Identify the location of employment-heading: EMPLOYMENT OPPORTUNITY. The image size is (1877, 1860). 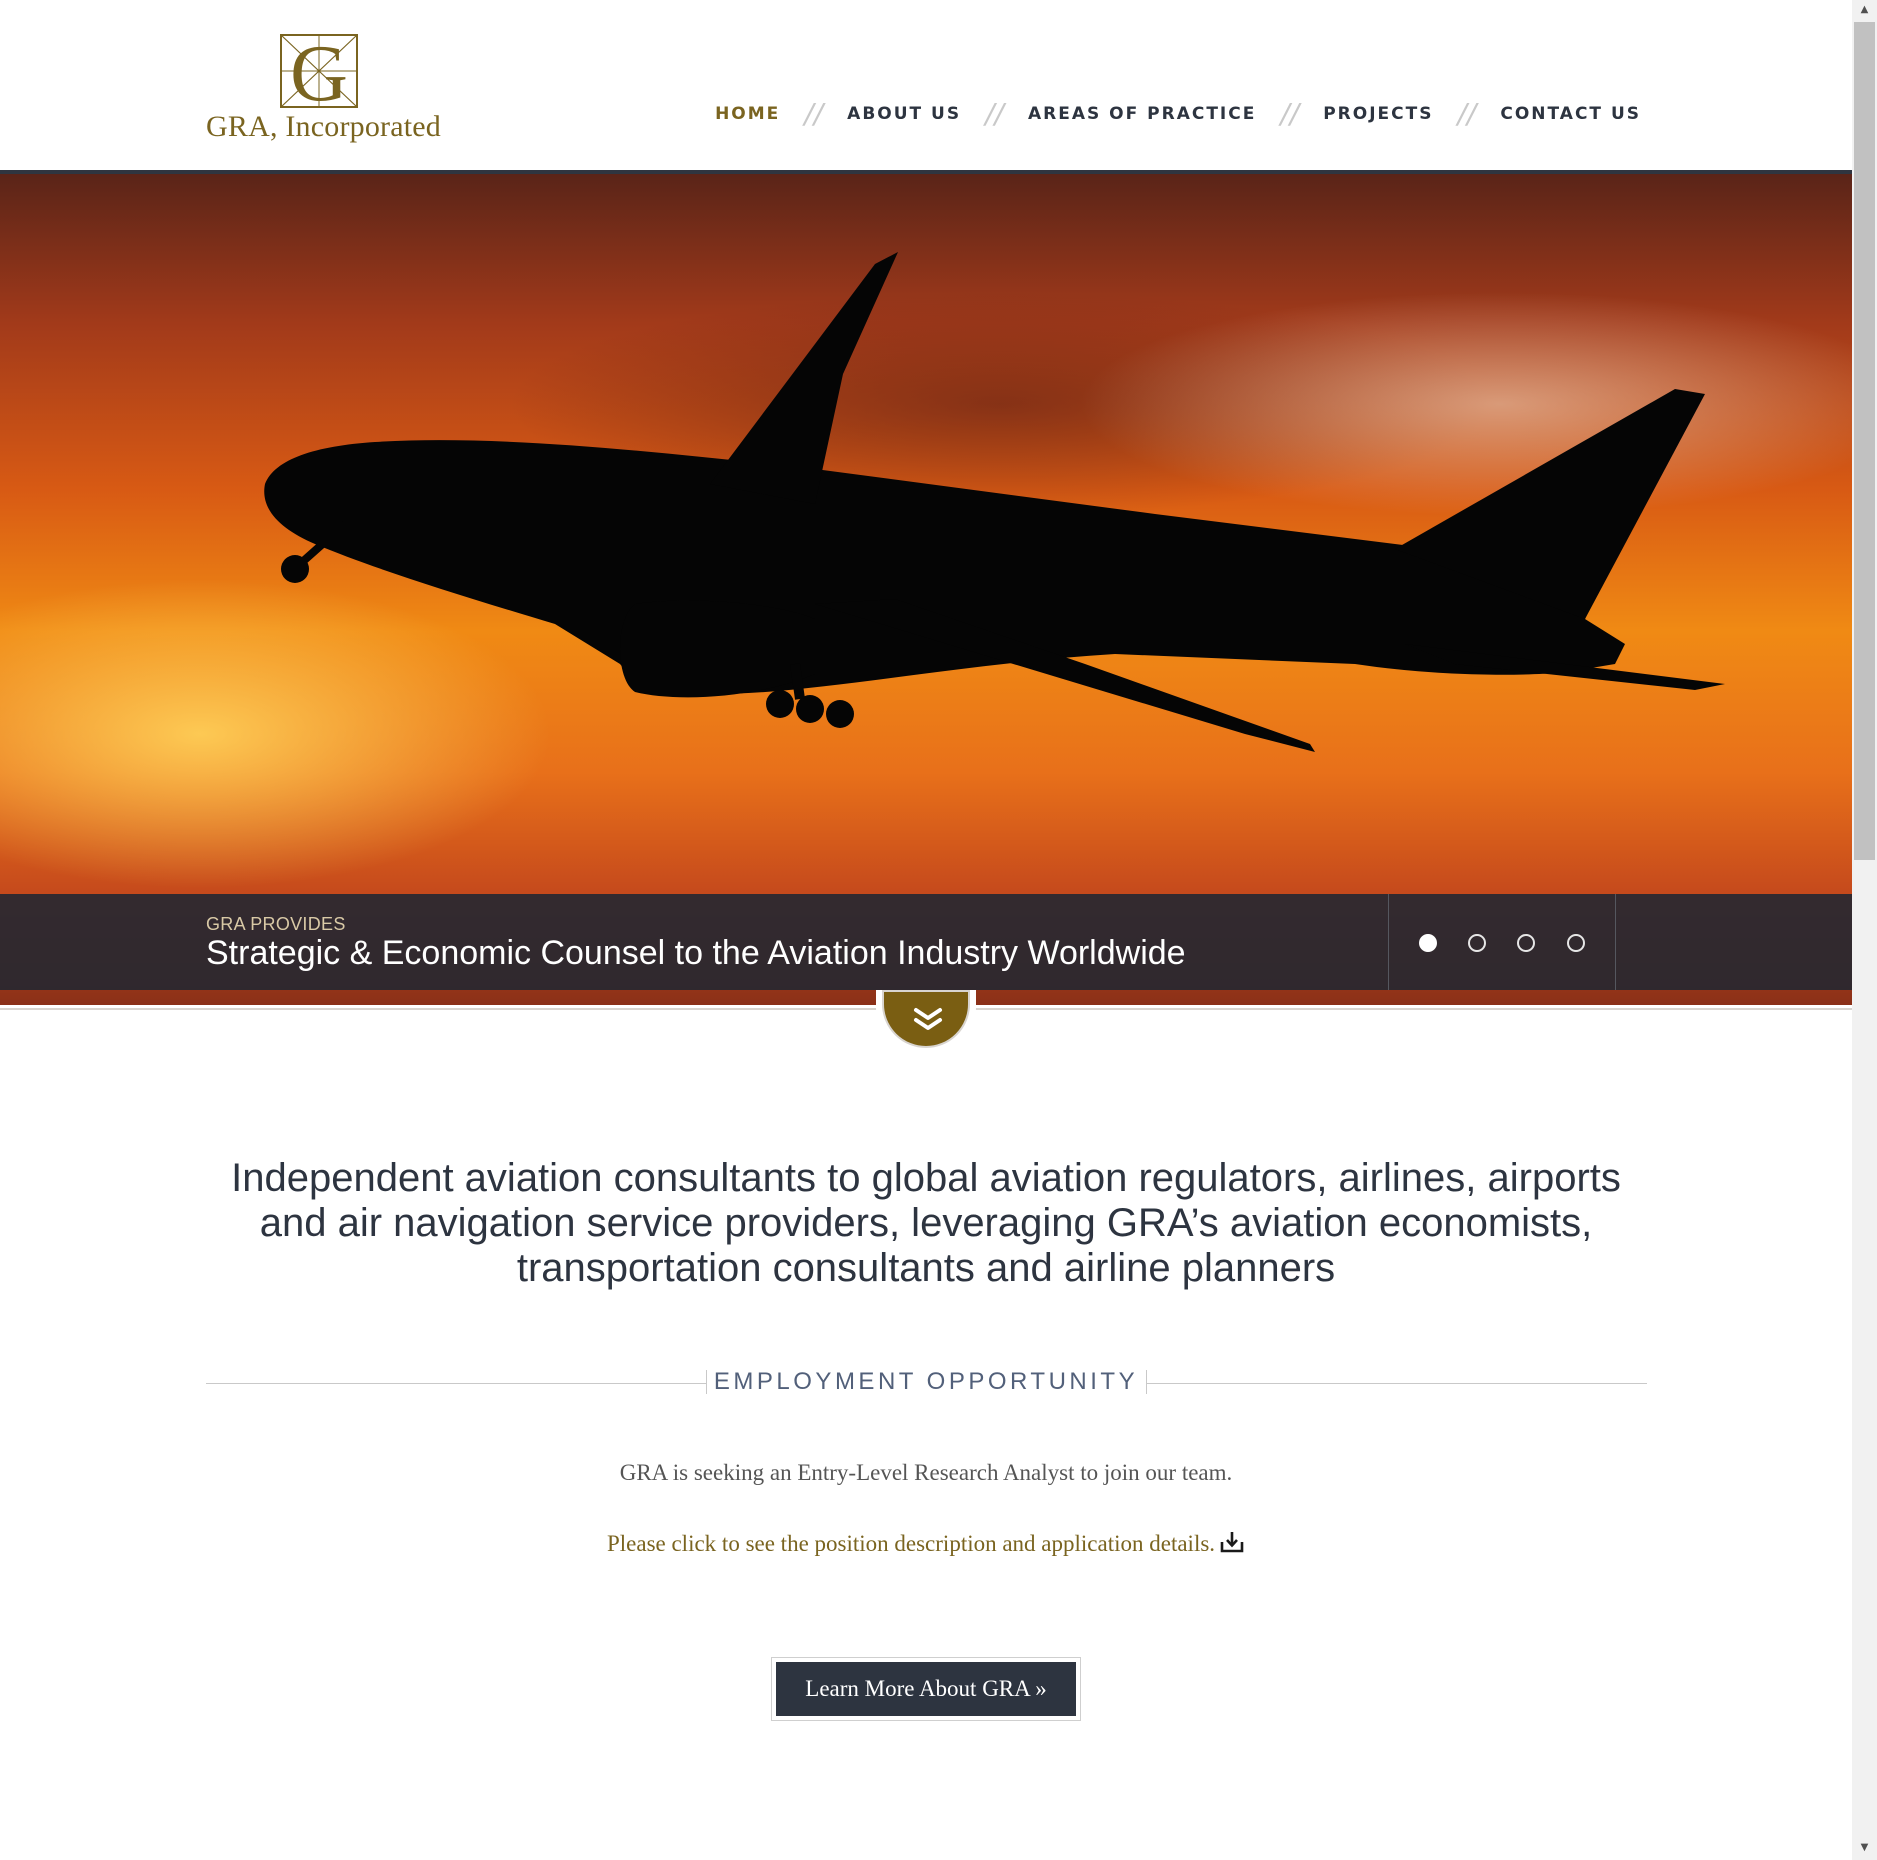
(926, 1381).